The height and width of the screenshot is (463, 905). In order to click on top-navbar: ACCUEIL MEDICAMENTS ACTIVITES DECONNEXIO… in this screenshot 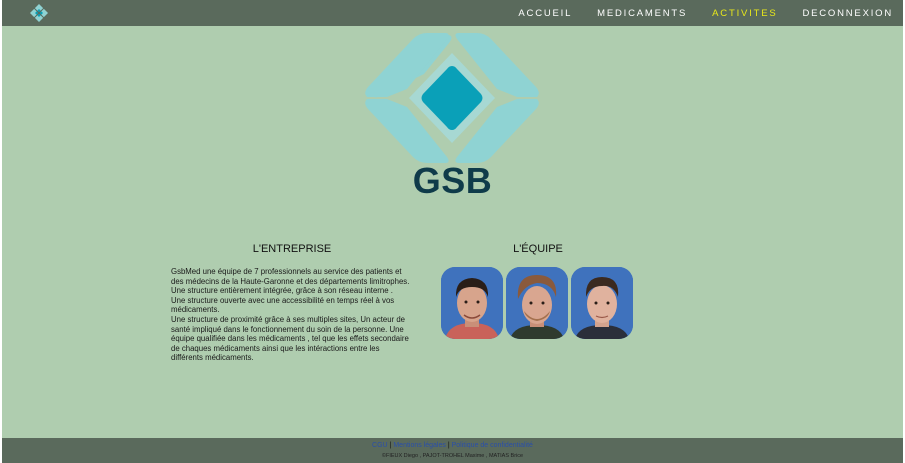, I will do `click(452, 13)`.